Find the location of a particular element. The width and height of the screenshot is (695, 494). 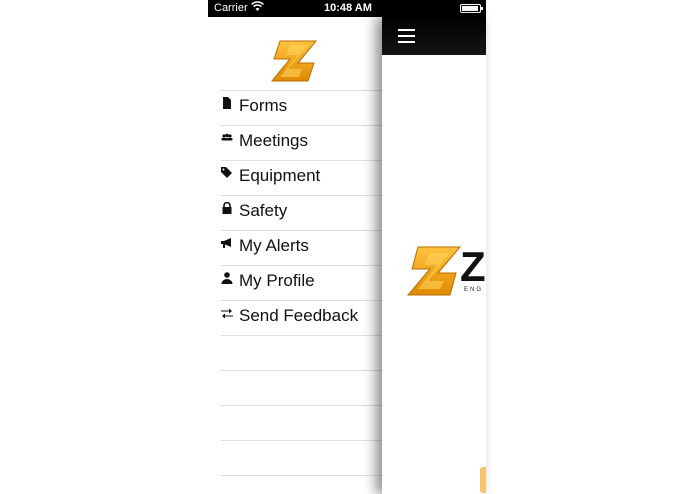

lock-icon is located at coordinates (227, 208).